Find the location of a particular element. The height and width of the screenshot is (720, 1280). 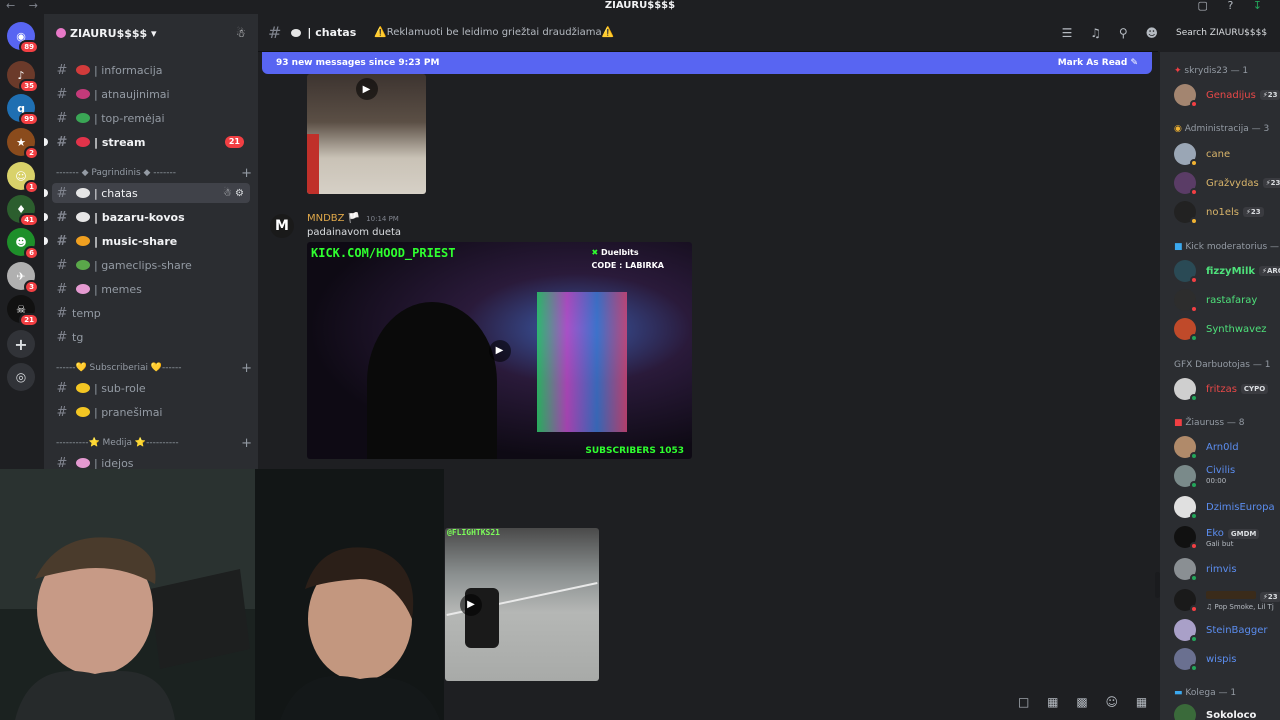

channel-top-remejai: # | top-remėjai is located at coordinates (151, 118).